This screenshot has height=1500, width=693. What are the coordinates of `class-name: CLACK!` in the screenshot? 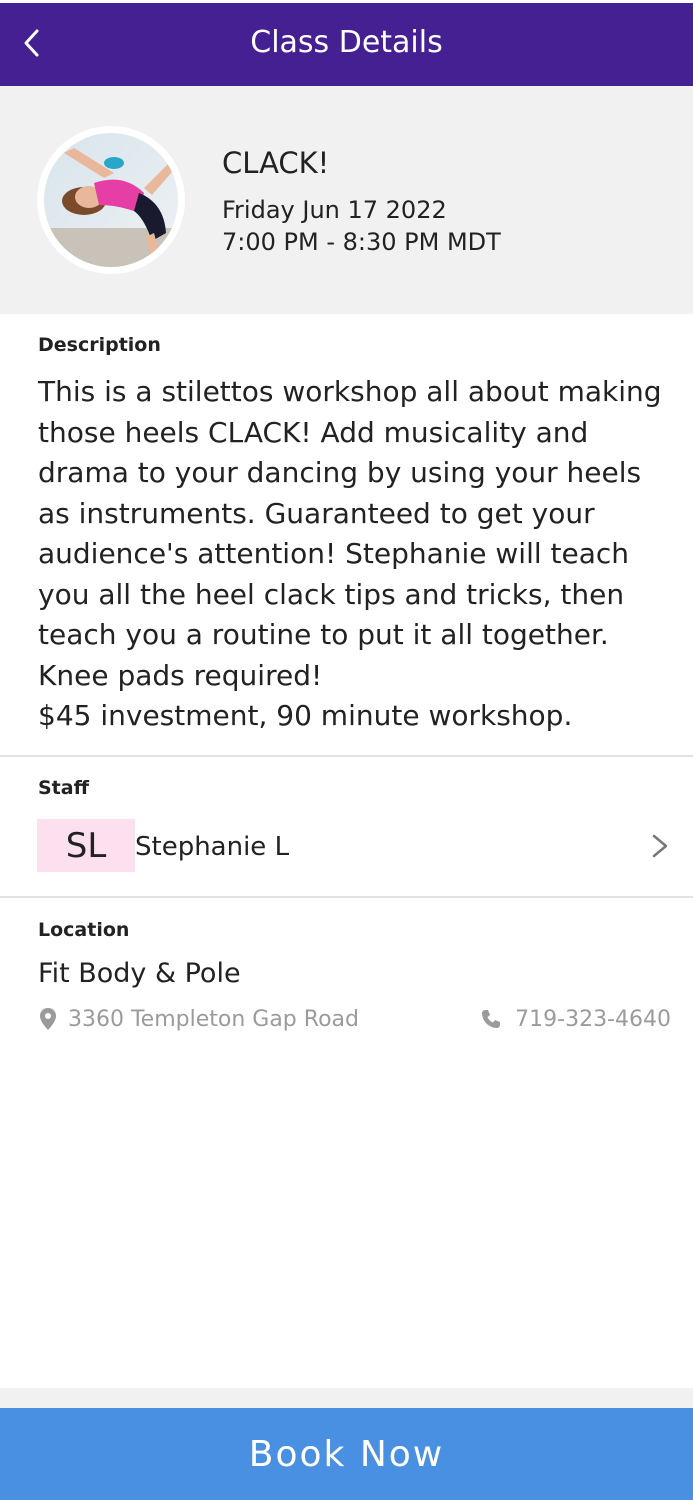 It's located at (276, 163).